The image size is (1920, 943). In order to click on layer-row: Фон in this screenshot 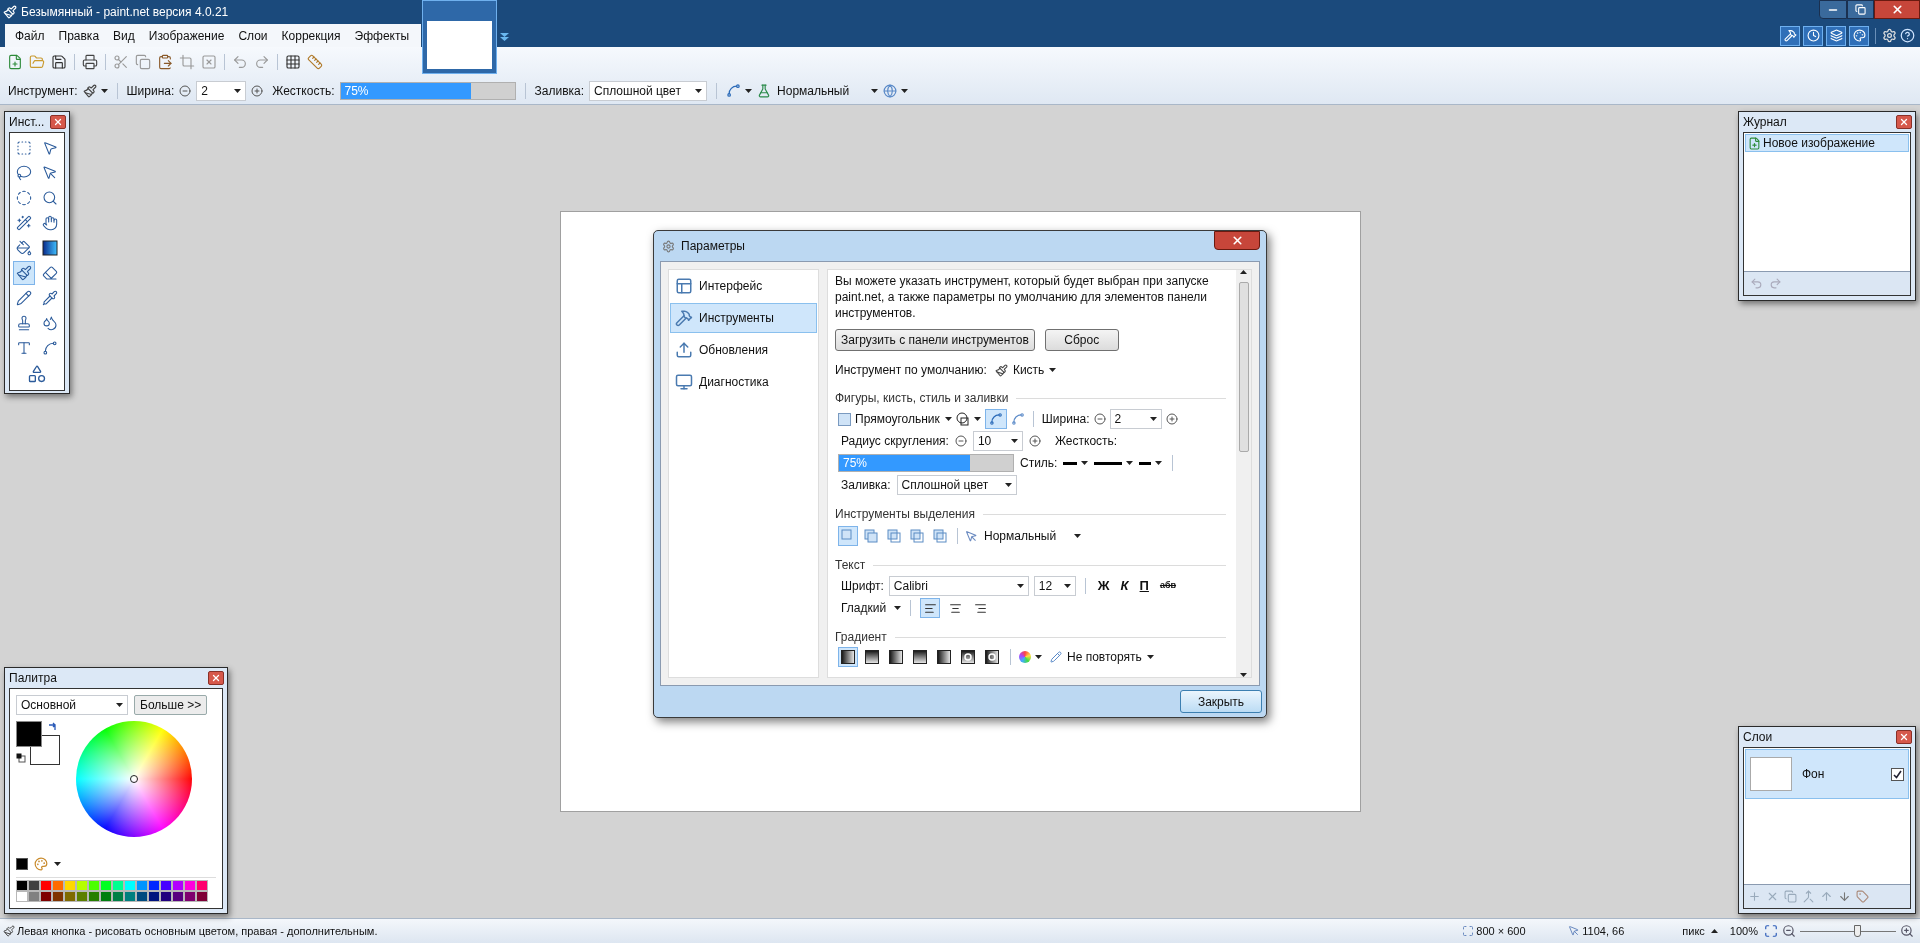, I will do `click(1827, 774)`.